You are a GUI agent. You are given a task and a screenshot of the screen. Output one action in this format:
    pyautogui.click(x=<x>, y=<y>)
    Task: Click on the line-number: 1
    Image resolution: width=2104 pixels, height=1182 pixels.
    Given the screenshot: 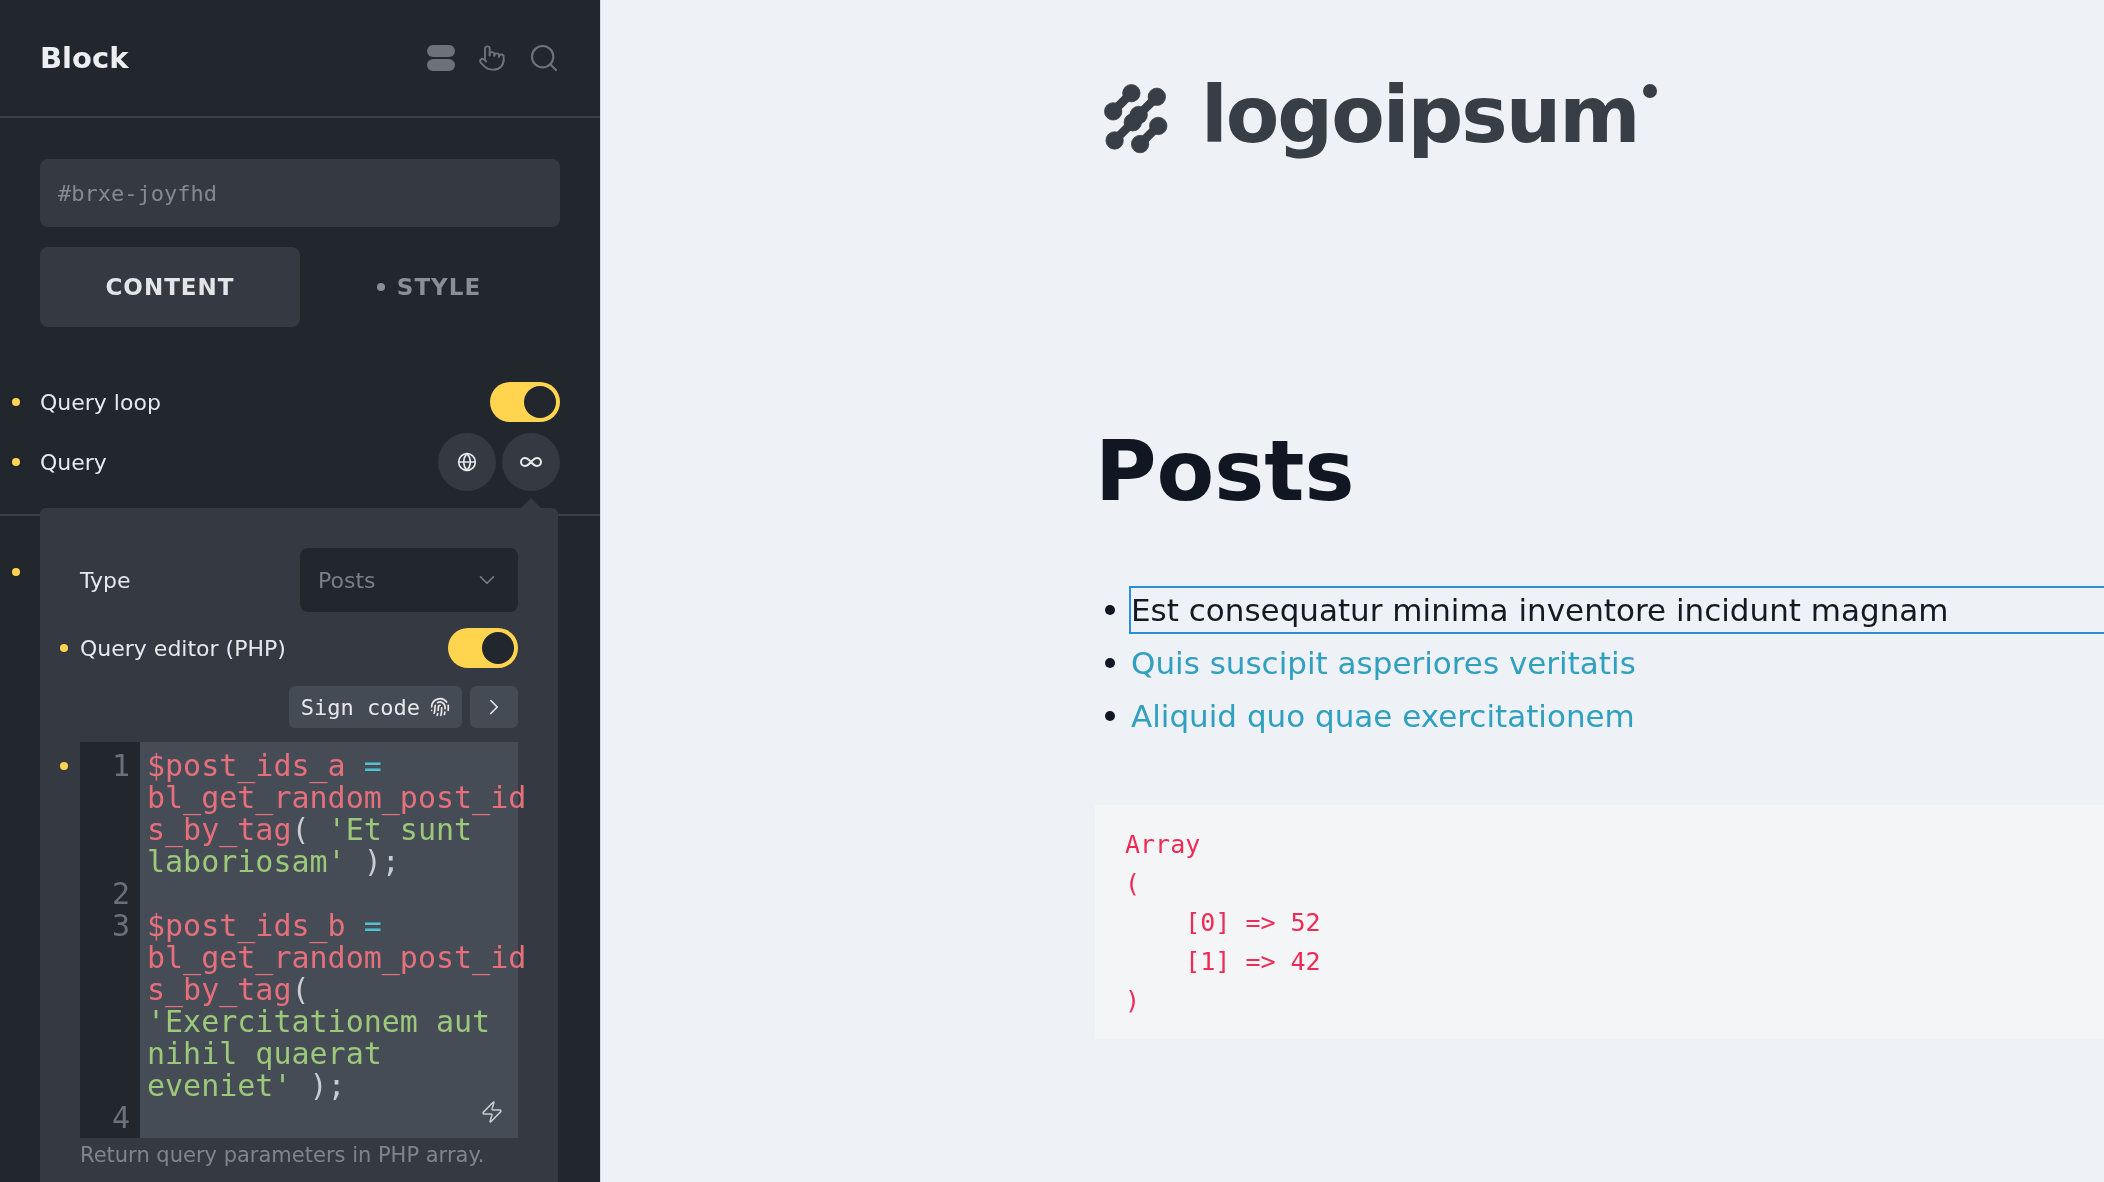 What is the action you would take?
    pyautogui.click(x=120, y=765)
    